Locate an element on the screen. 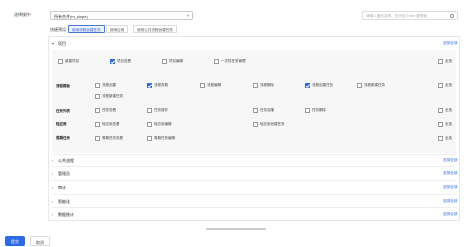  required-mark: * is located at coordinates (31, 14).